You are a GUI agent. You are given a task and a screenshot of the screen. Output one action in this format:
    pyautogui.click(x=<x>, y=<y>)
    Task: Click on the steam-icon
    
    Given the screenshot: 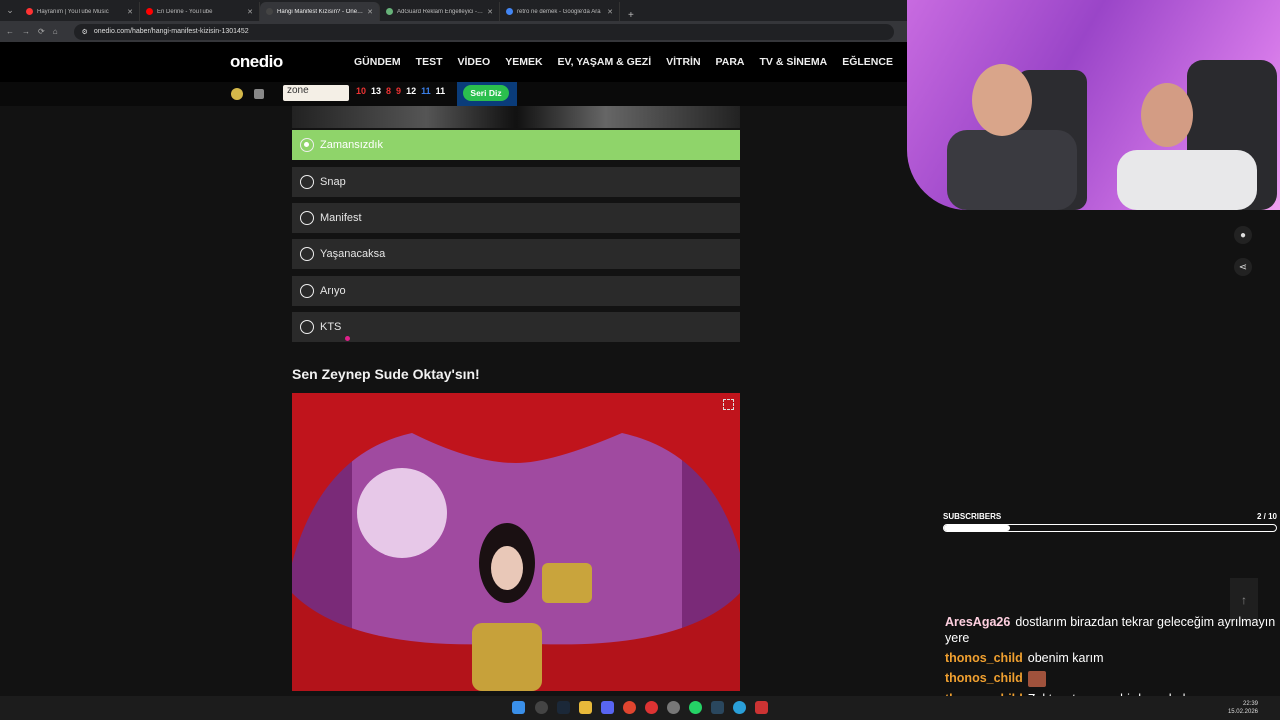 What is the action you would take?
    pyautogui.click(x=563, y=707)
    